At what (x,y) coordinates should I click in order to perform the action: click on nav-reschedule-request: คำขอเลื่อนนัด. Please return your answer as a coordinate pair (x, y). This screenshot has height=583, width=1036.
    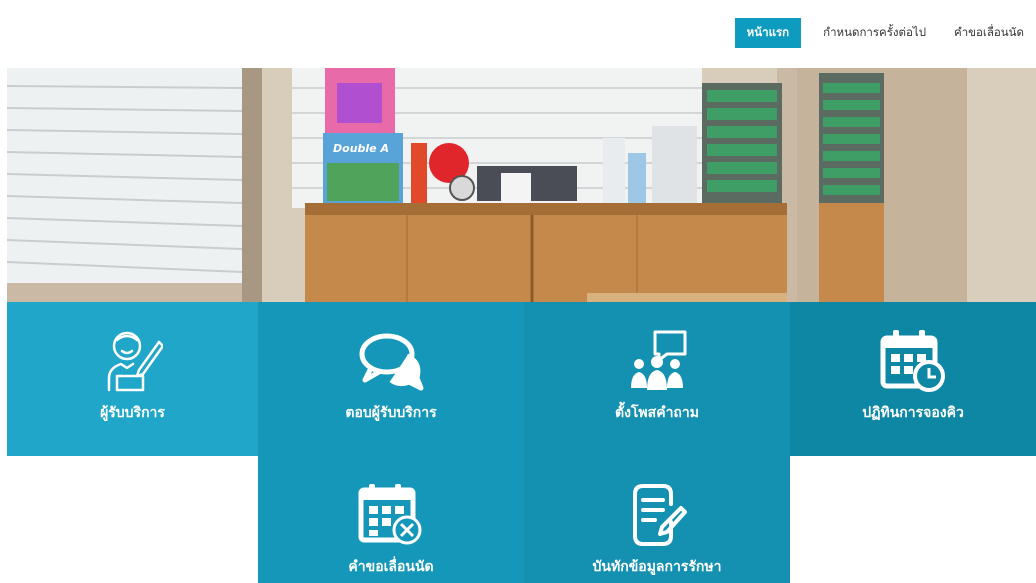
    Looking at the image, I should click on (989, 33).